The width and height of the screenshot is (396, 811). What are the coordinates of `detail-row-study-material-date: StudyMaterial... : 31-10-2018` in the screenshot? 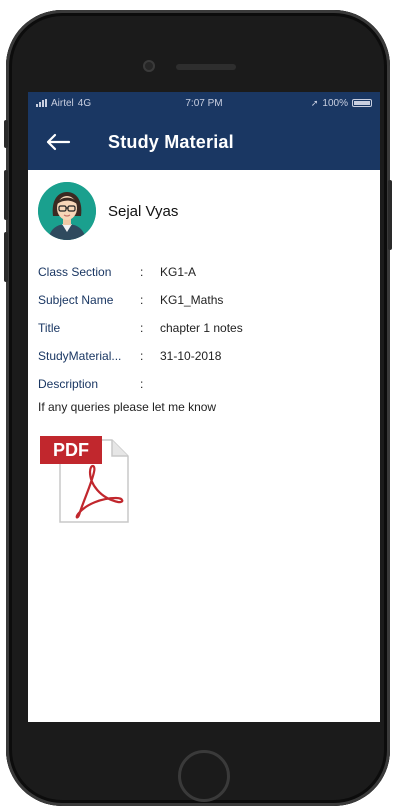 It's located at (204, 356).